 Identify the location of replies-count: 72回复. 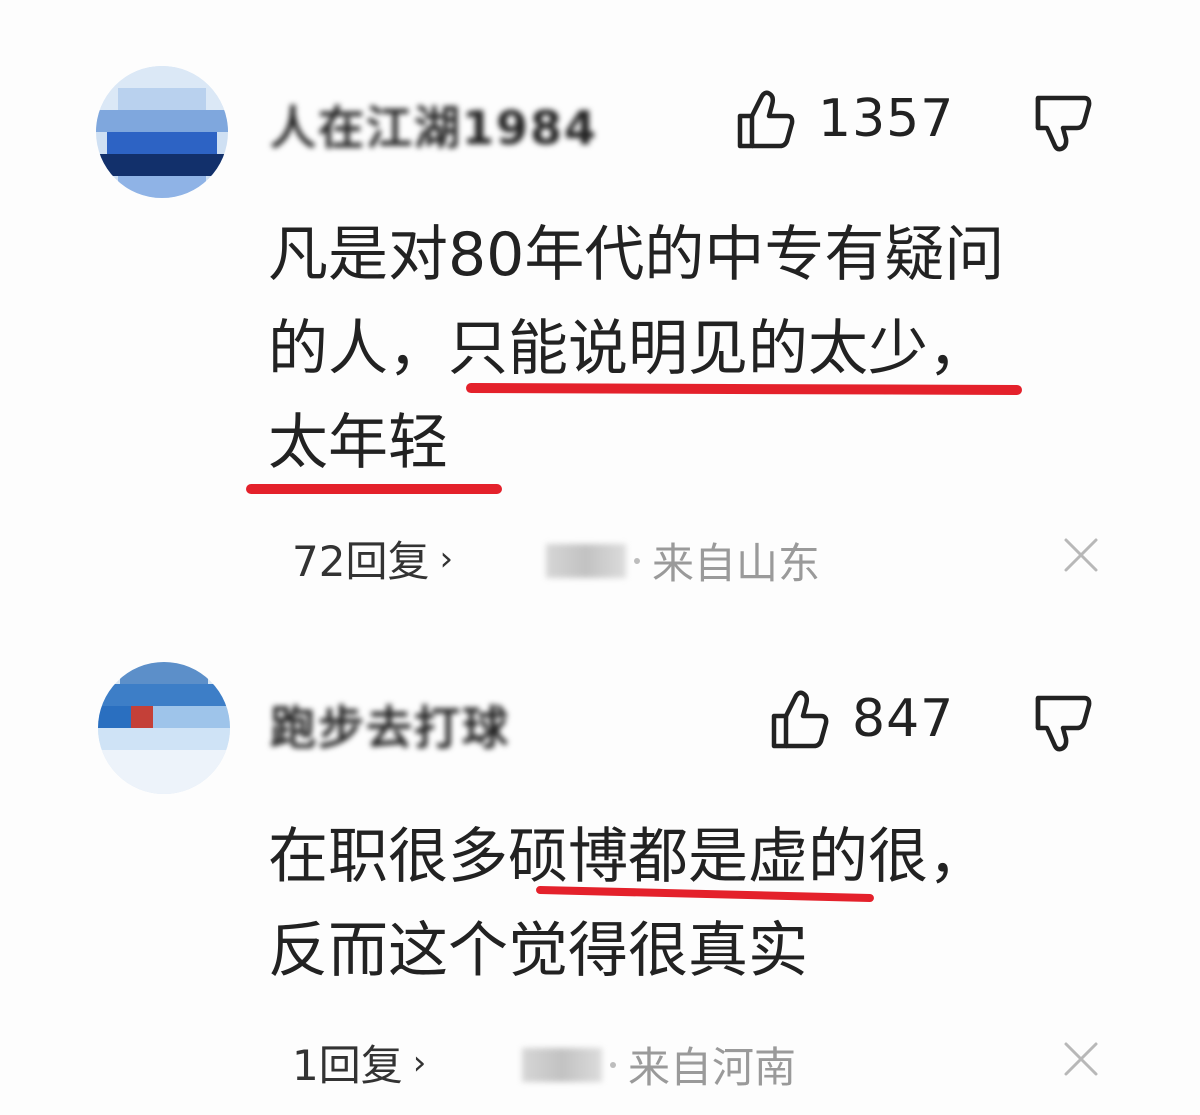
(361, 561).